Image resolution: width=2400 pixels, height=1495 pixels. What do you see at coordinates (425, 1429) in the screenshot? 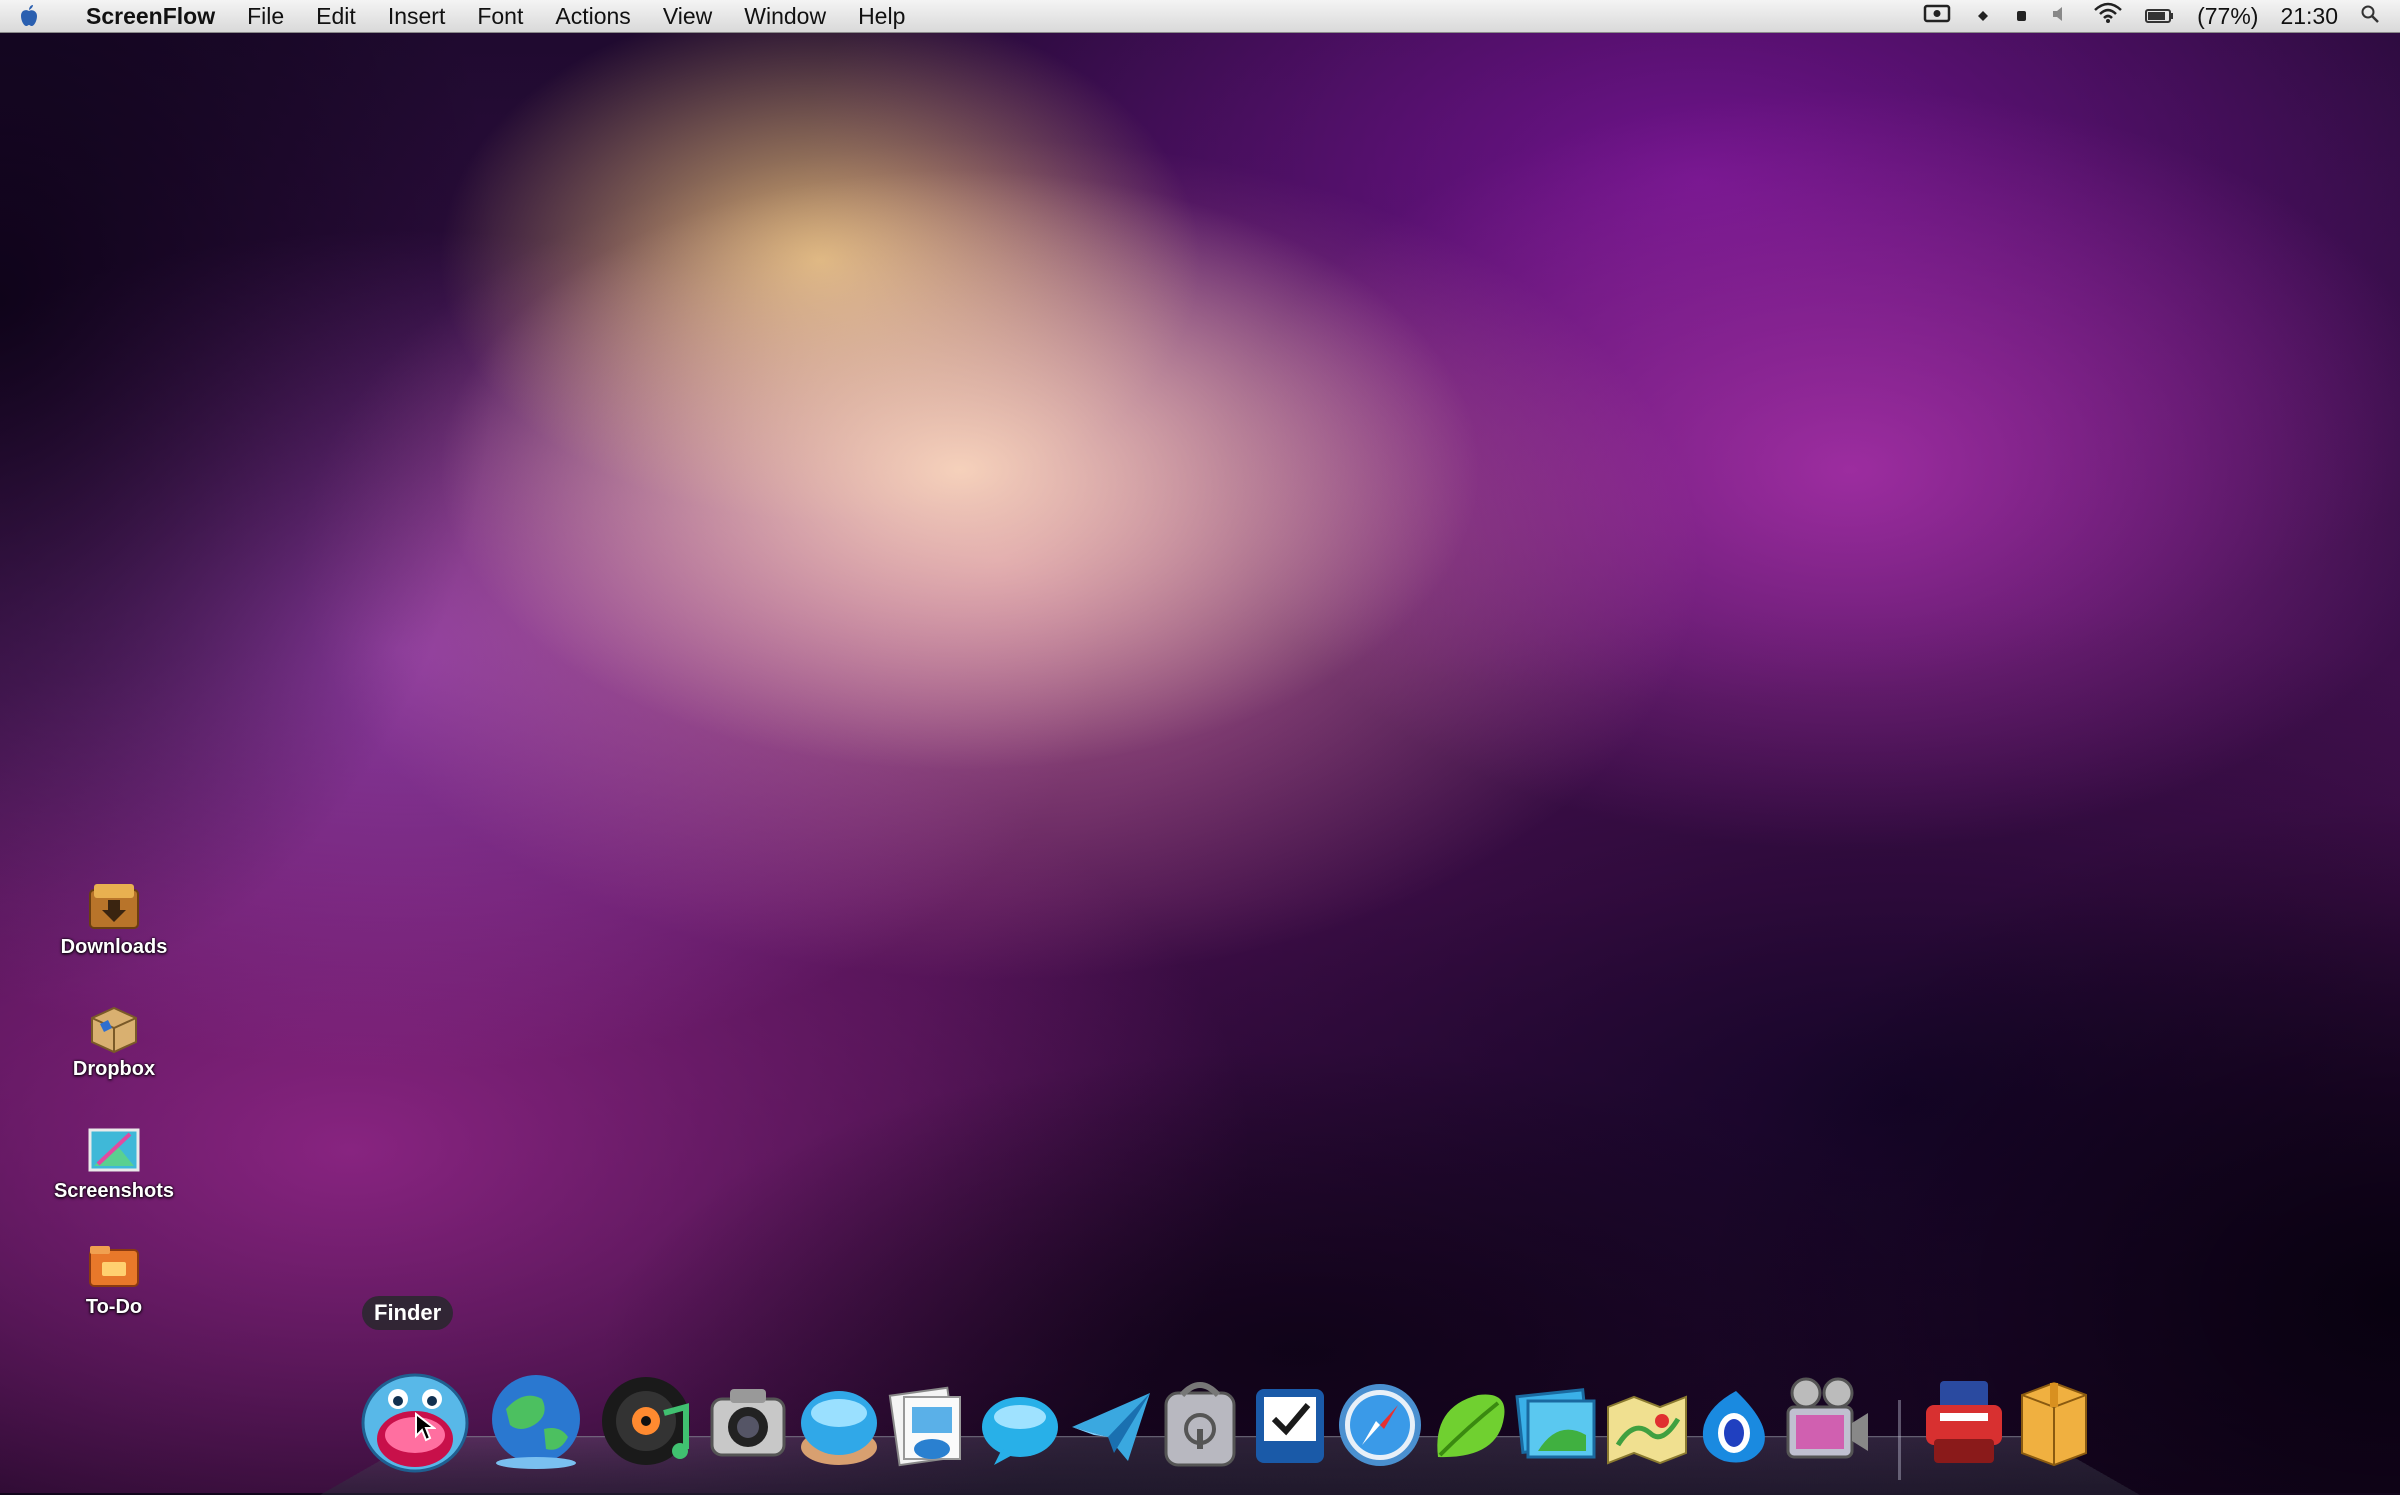
I see `mouse-cursor` at bounding box center [425, 1429].